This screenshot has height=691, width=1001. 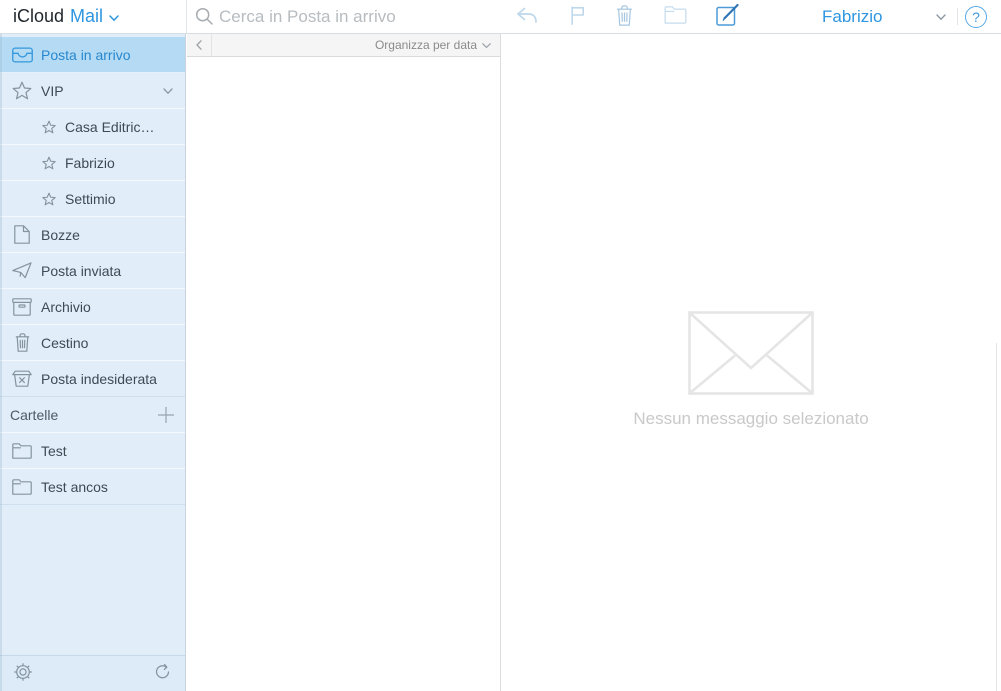 I want to click on sidebar-item-label: Settimio, so click(x=90, y=198).